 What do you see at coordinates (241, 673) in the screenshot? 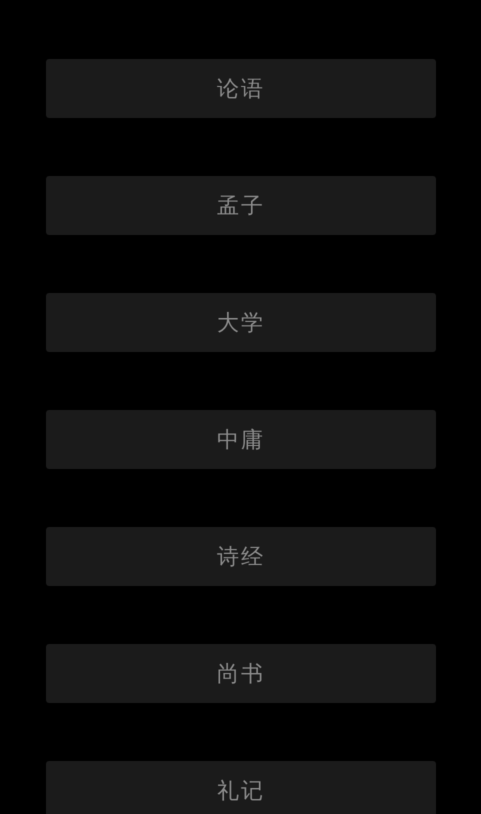
I see `book-button: 尚书` at bounding box center [241, 673].